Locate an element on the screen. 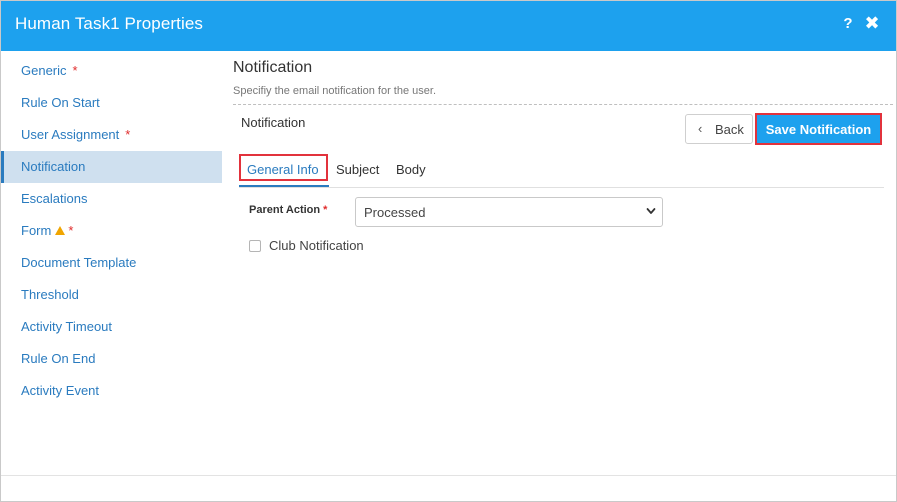  sidebar-item-document-template: Document Template is located at coordinates (111, 263).